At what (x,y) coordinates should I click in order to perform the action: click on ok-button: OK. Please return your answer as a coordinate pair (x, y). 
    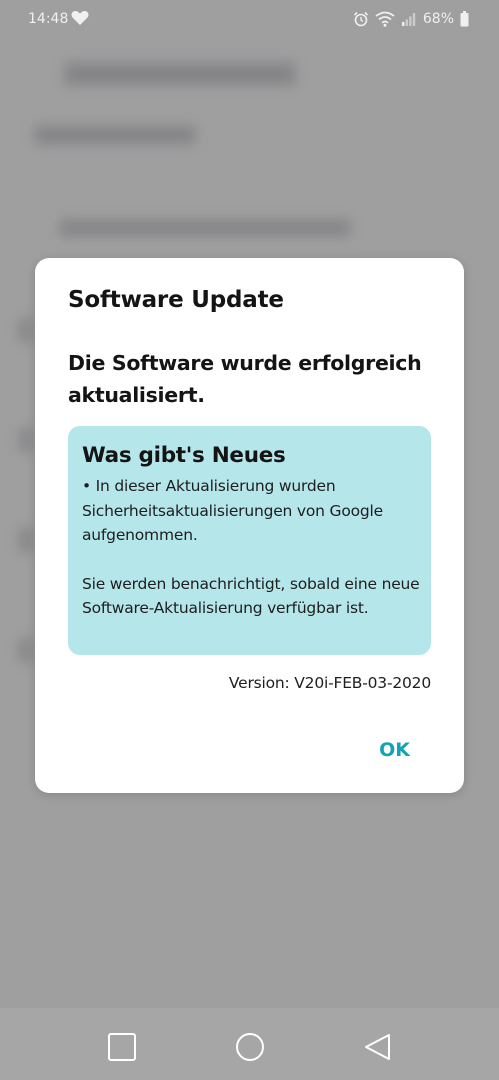
    Looking at the image, I should click on (394, 750).